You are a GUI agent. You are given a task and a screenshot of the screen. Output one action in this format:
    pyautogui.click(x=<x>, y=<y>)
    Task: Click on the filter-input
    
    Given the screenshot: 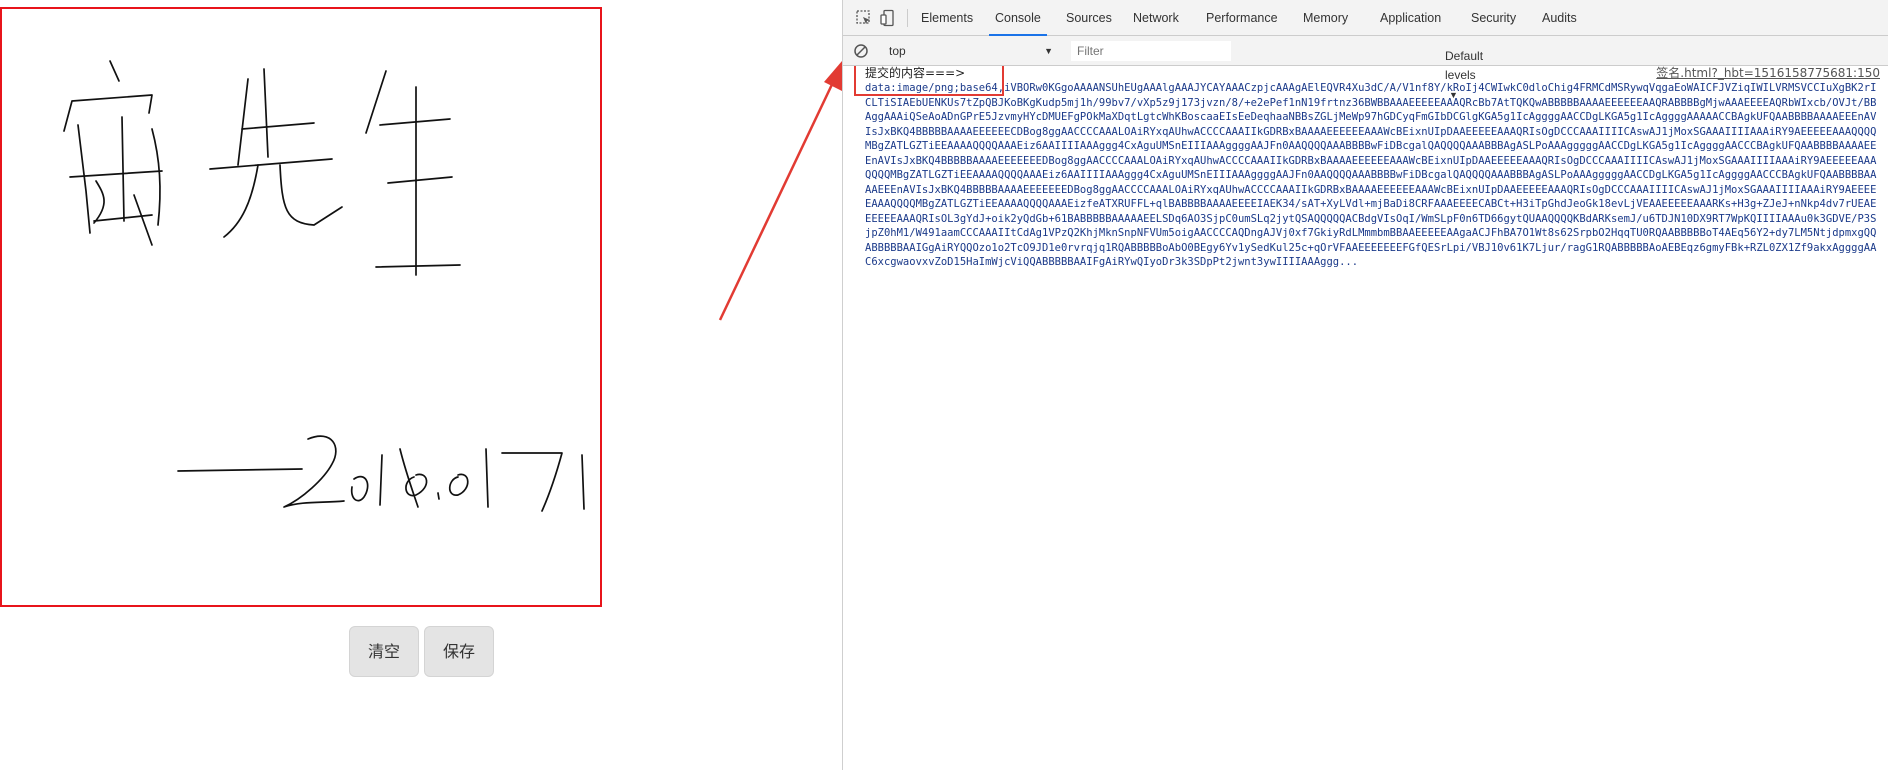 What is the action you would take?
    pyautogui.click(x=1151, y=51)
    